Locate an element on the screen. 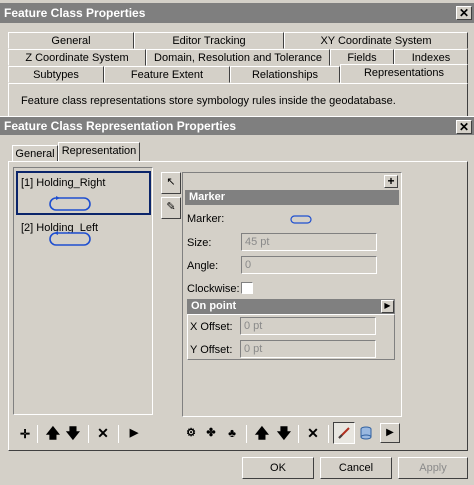 This screenshot has height=485, width=474. brush-tool-button is located at coordinates (344, 433).